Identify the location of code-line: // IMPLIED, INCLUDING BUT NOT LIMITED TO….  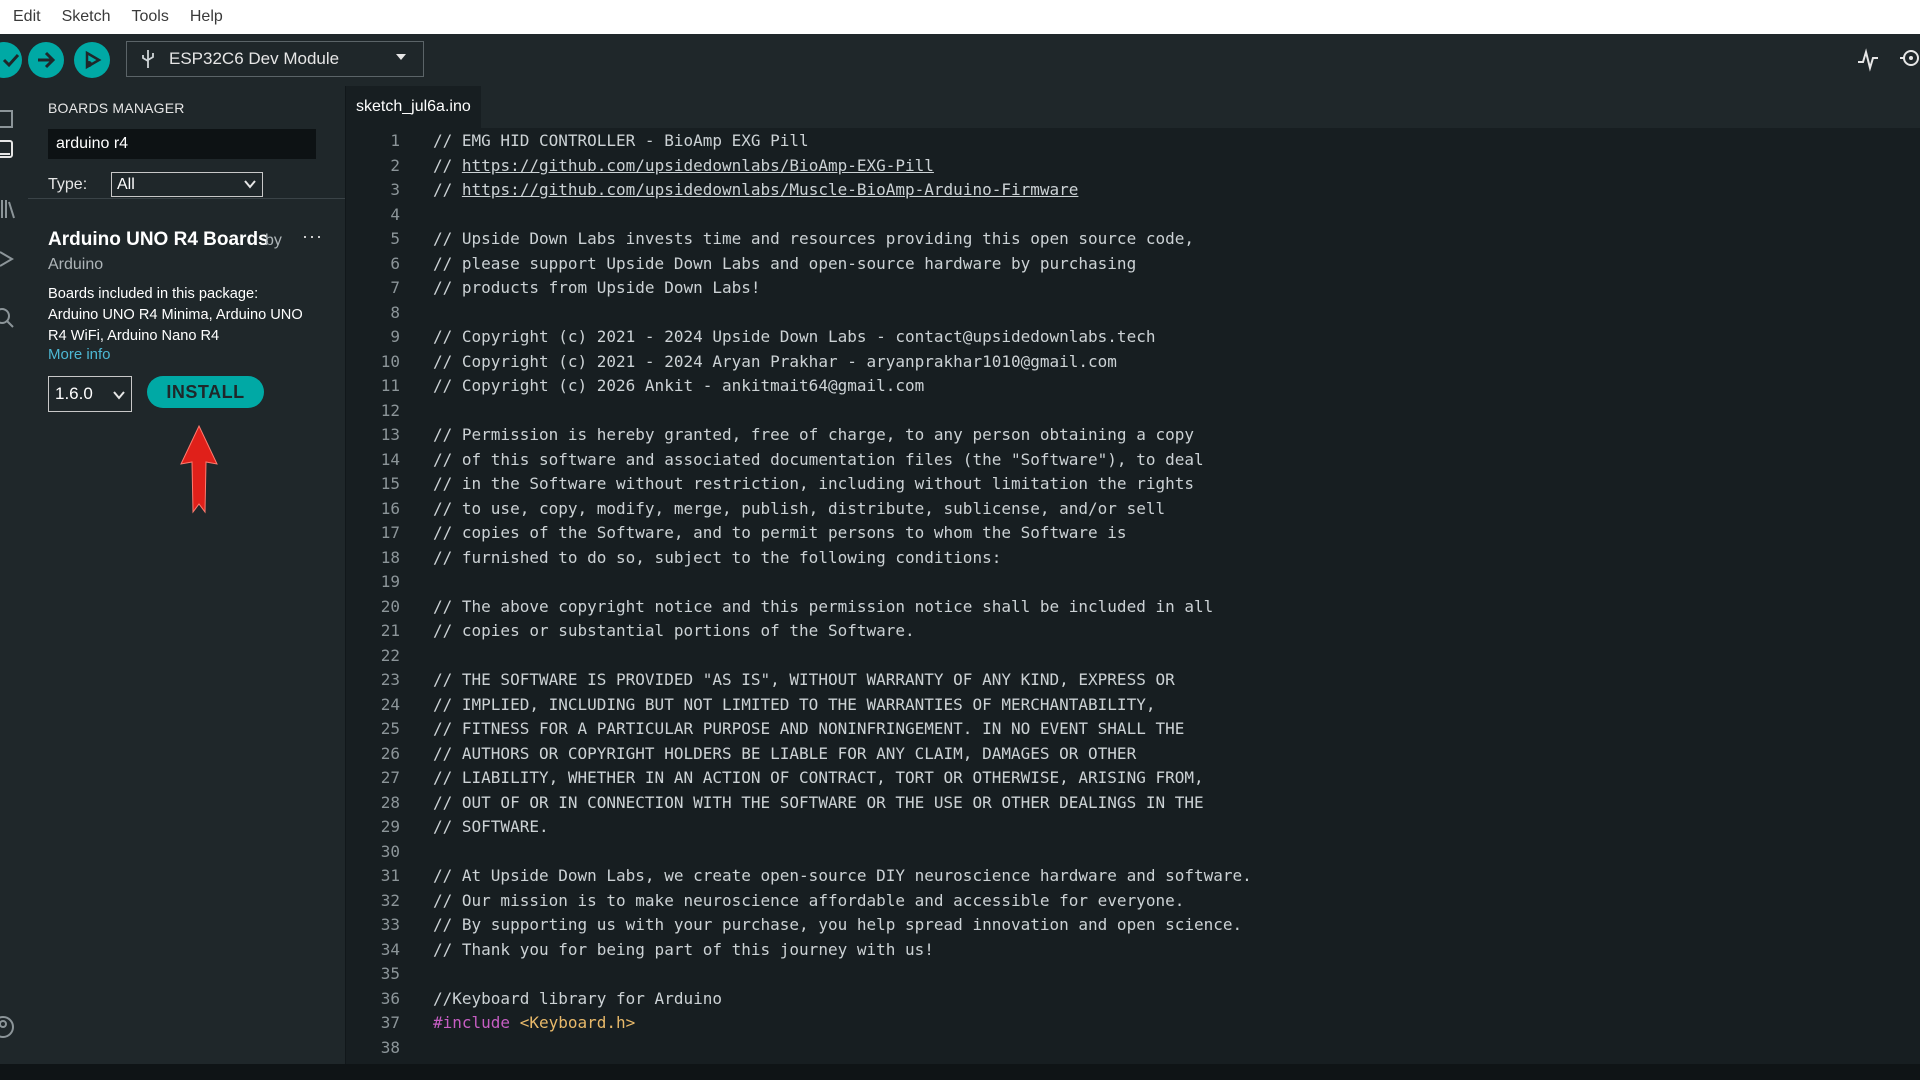
(794, 704).